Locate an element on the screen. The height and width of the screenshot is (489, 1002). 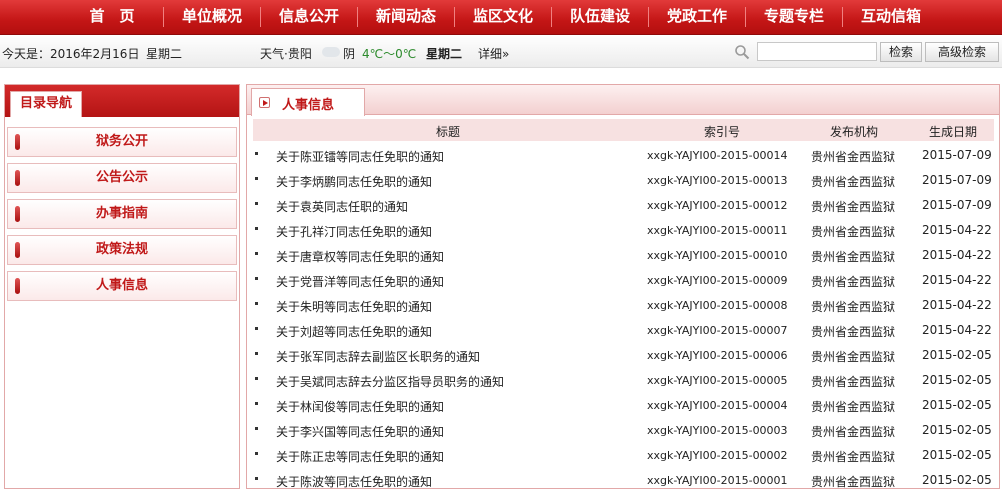
row-index: xxgk-YAJYI00-2015-00002 is located at coordinates (717, 455).